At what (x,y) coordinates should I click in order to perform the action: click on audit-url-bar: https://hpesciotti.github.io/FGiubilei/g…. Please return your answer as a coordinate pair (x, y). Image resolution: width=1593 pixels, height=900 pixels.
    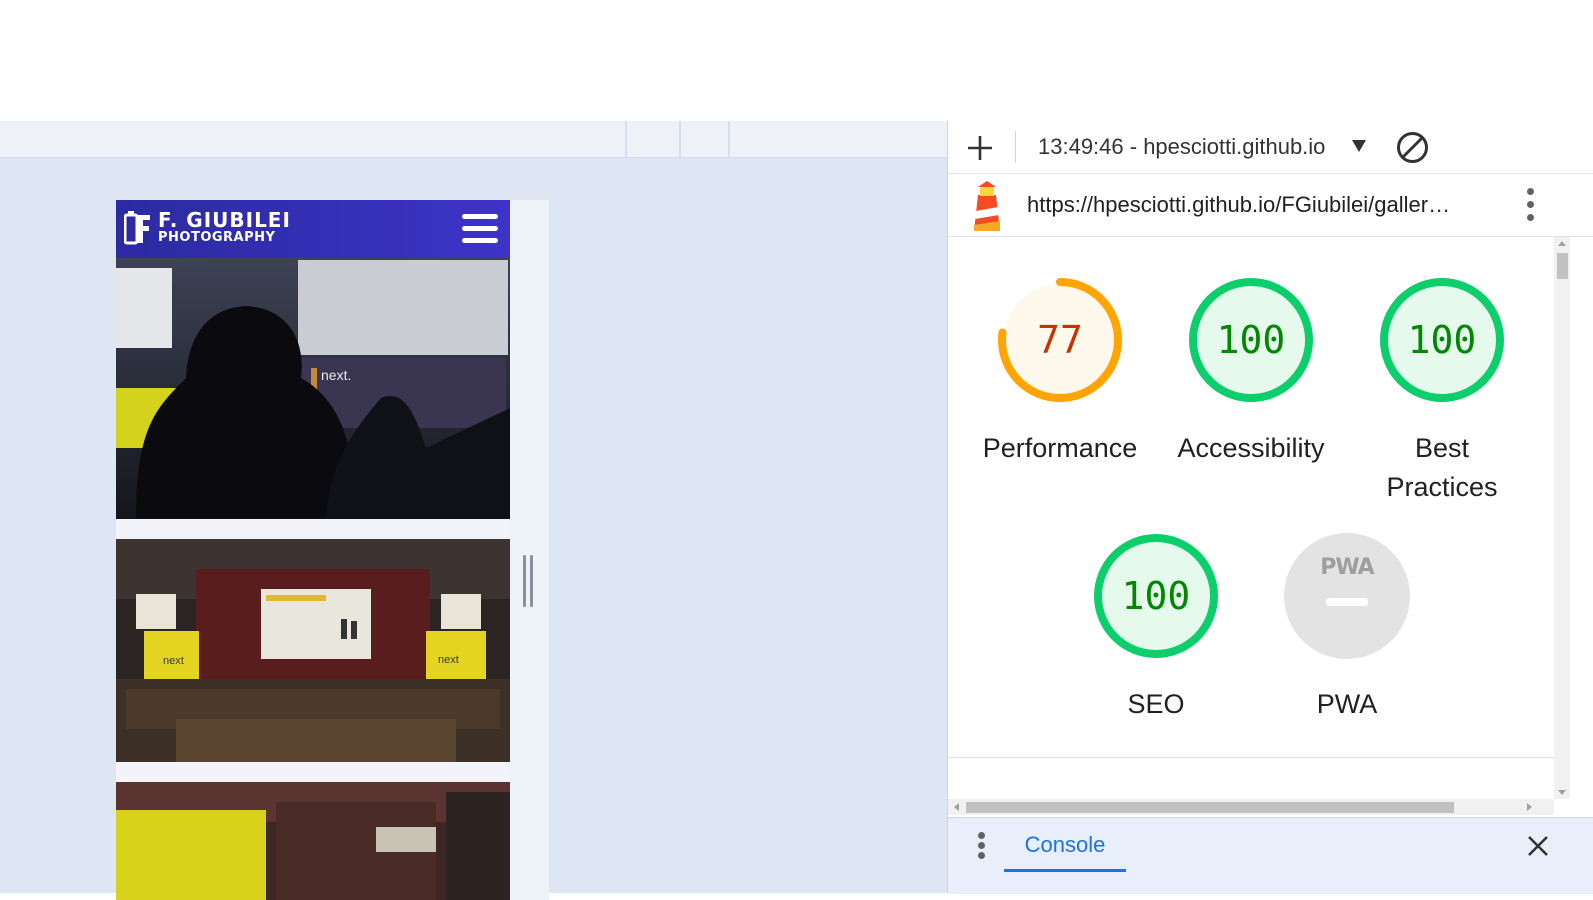
    Looking at the image, I should click on (1270, 205).